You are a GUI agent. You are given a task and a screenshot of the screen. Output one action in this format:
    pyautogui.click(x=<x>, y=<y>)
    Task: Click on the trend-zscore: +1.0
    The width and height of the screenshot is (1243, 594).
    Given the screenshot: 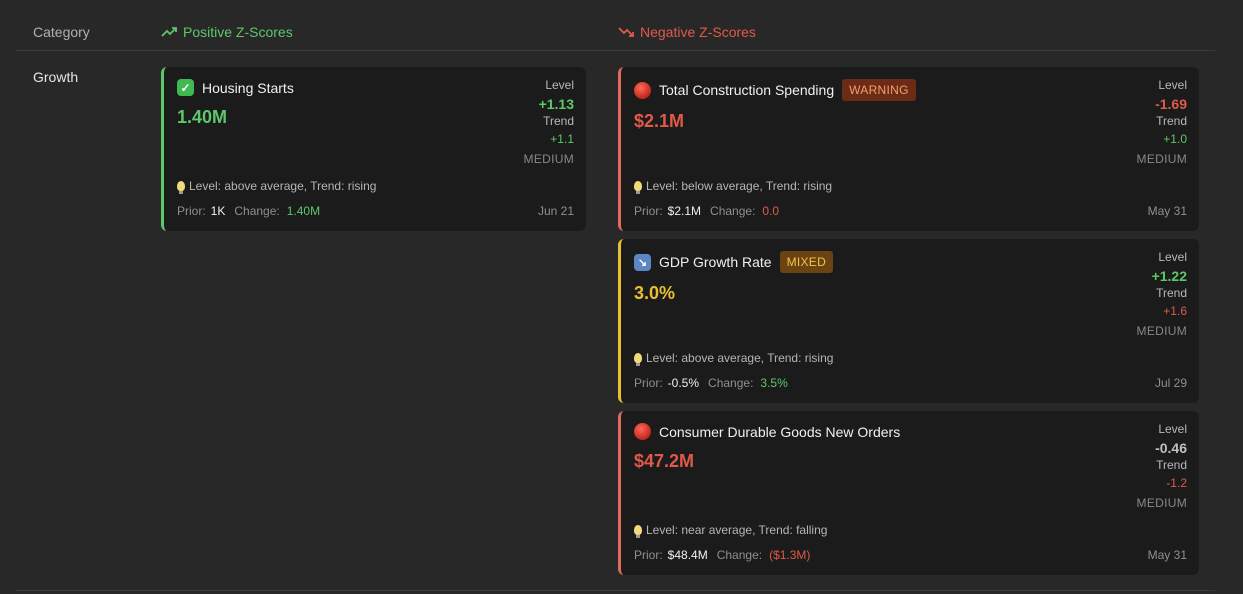 What is the action you would take?
    pyautogui.click(x=1175, y=139)
    